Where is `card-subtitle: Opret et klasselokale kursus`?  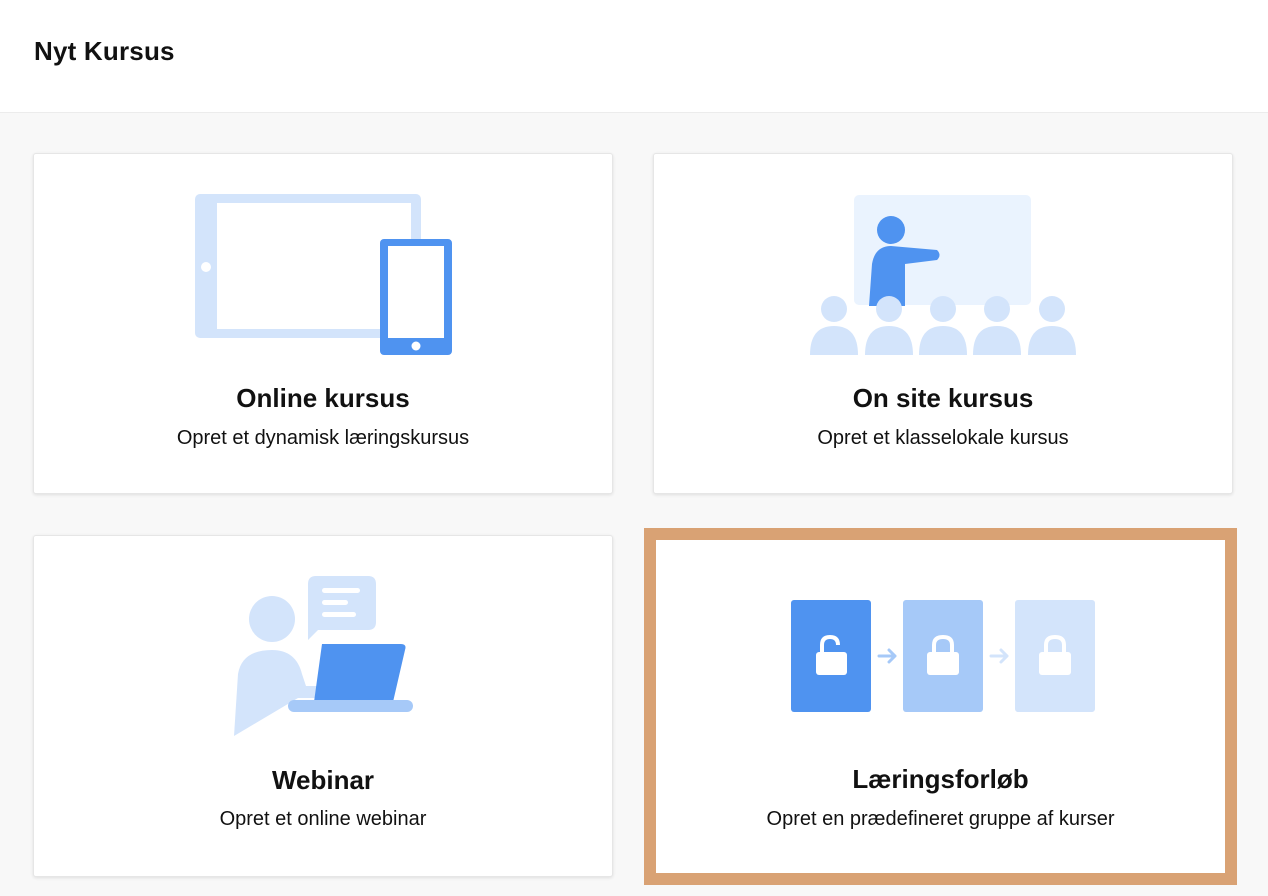 card-subtitle: Opret et klasselokale kursus is located at coordinates (943, 438).